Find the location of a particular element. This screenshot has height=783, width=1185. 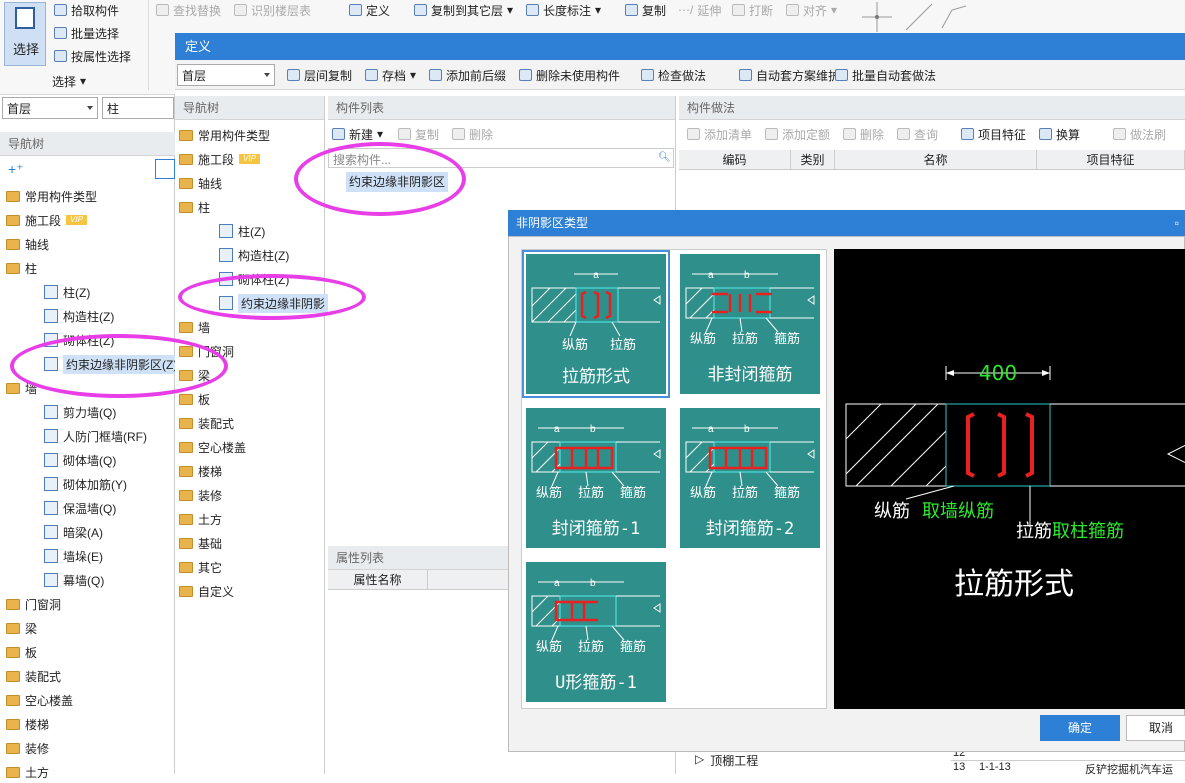

define-toolbar-button: 添加前后缀 is located at coordinates (467, 75).